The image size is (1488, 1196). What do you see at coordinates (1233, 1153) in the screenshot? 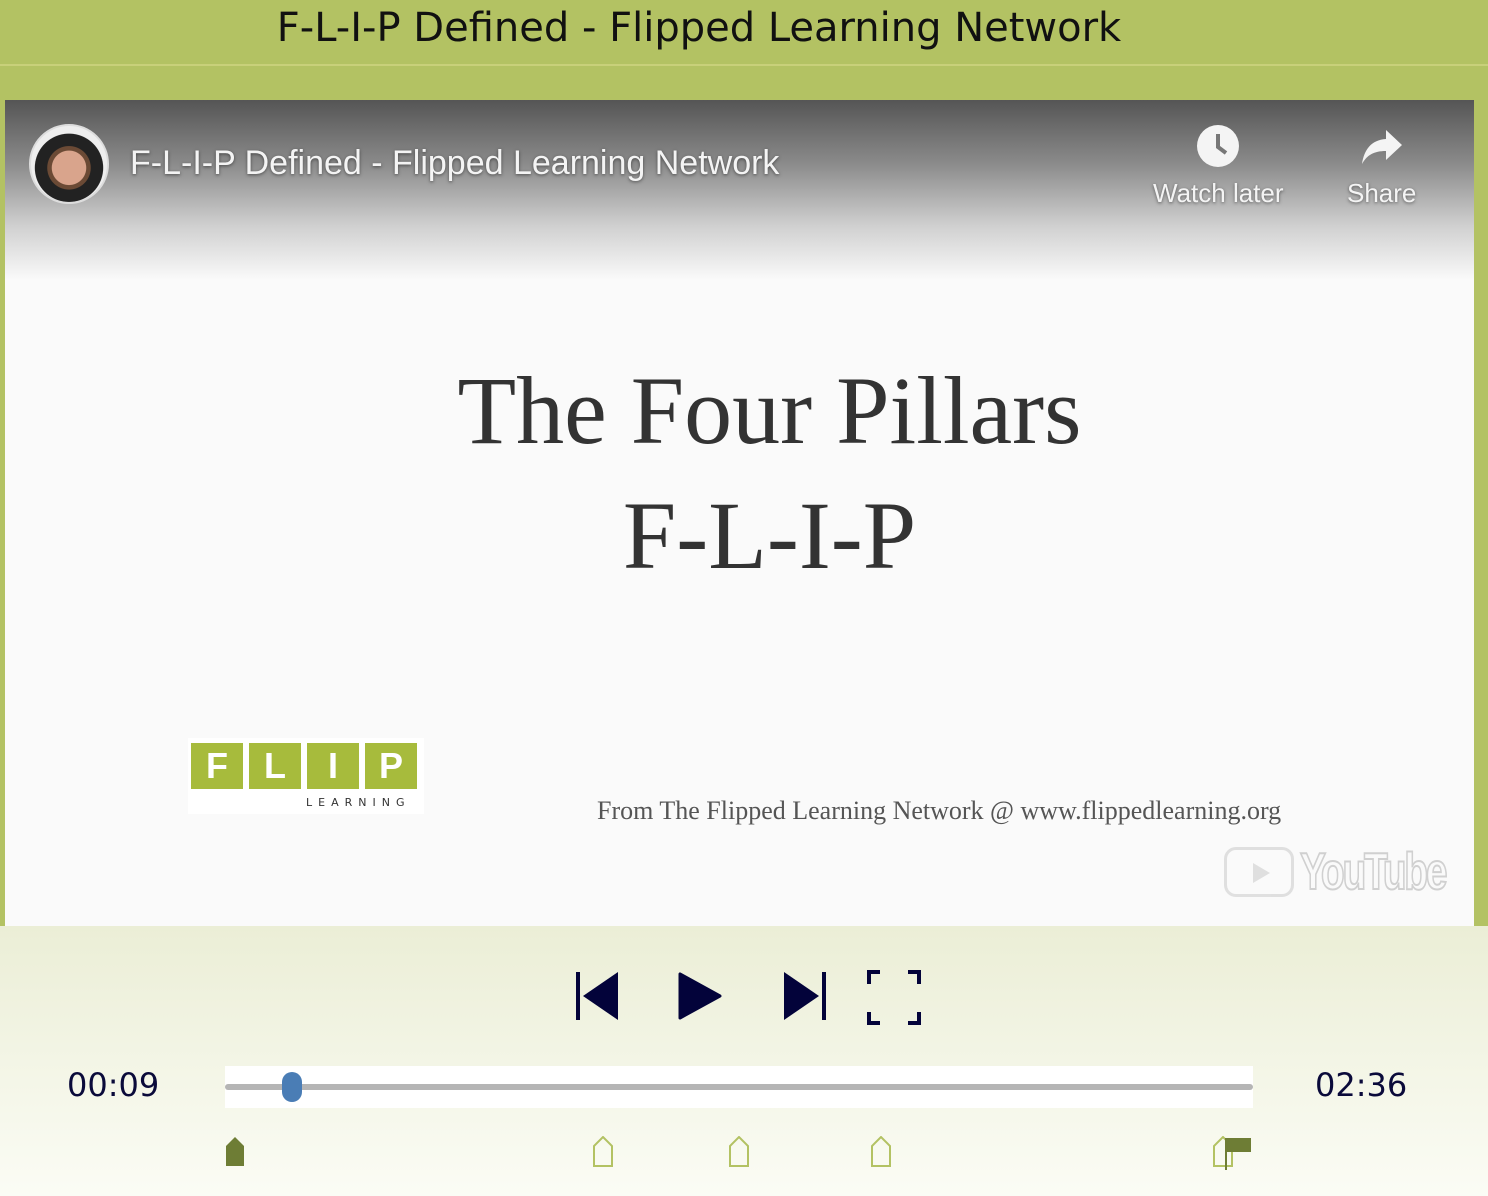
I see `end-flag-marker-icon` at bounding box center [1233, 1153].